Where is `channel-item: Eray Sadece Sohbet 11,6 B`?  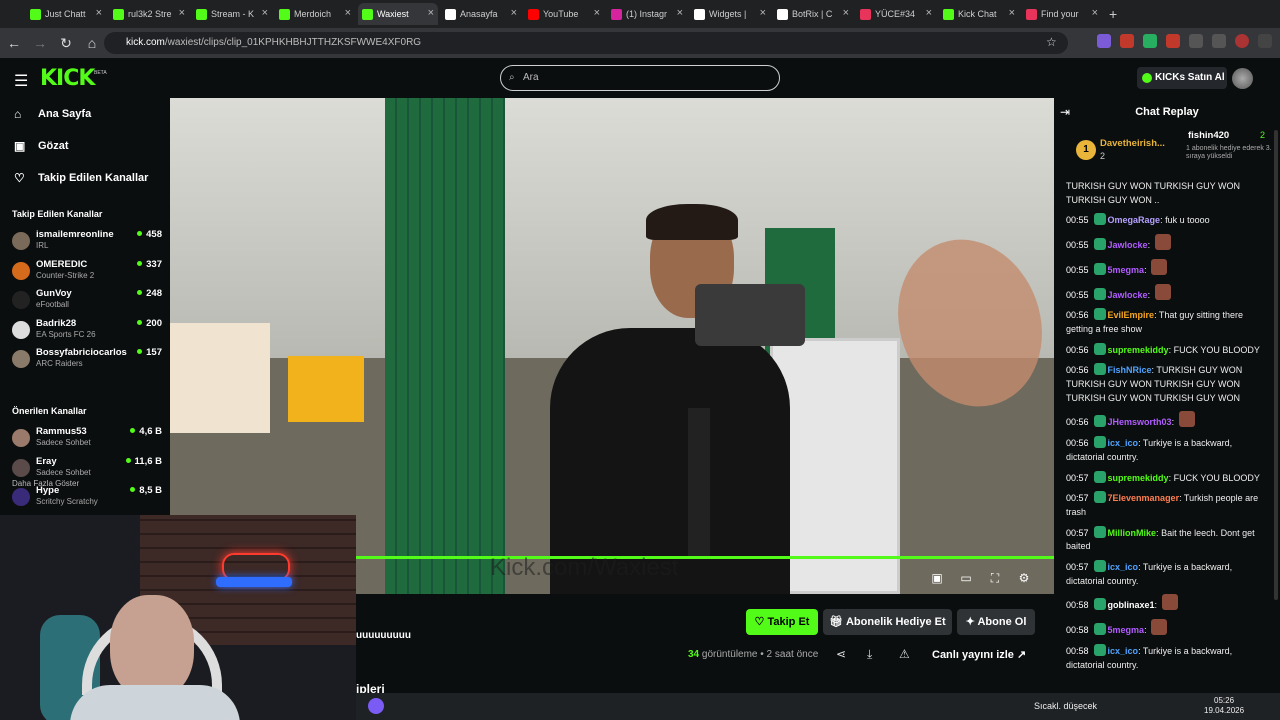
channel-item: Eray Sadece Sohbet 11,6 B is located at coordinates (87, 469).